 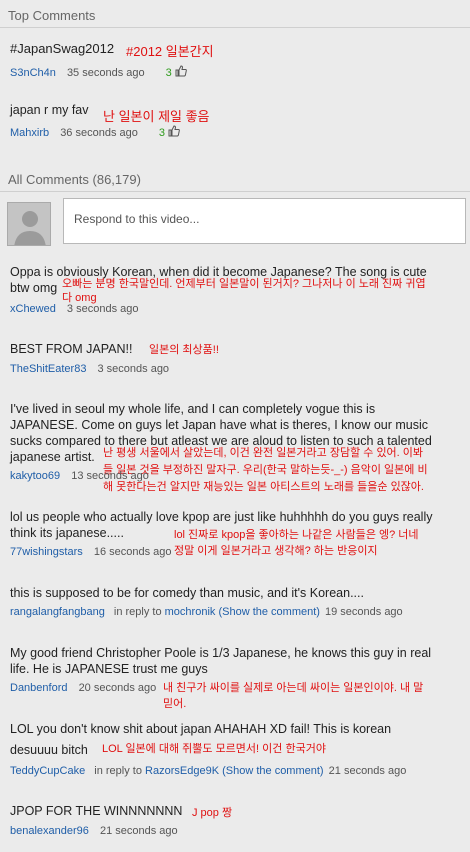 I want to click on comment-meta: TheShitEater83 3 seconds ago, so click(x=89, y=369).